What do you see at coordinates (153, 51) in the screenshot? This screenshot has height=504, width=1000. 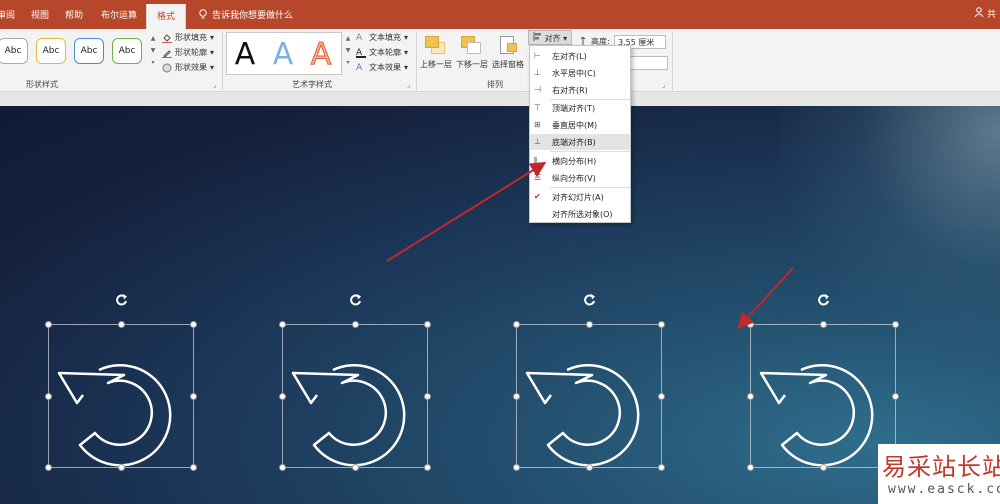 I see `shape-style-scroll: ▲ ▼ ▾` at bounding box center [153, 51].